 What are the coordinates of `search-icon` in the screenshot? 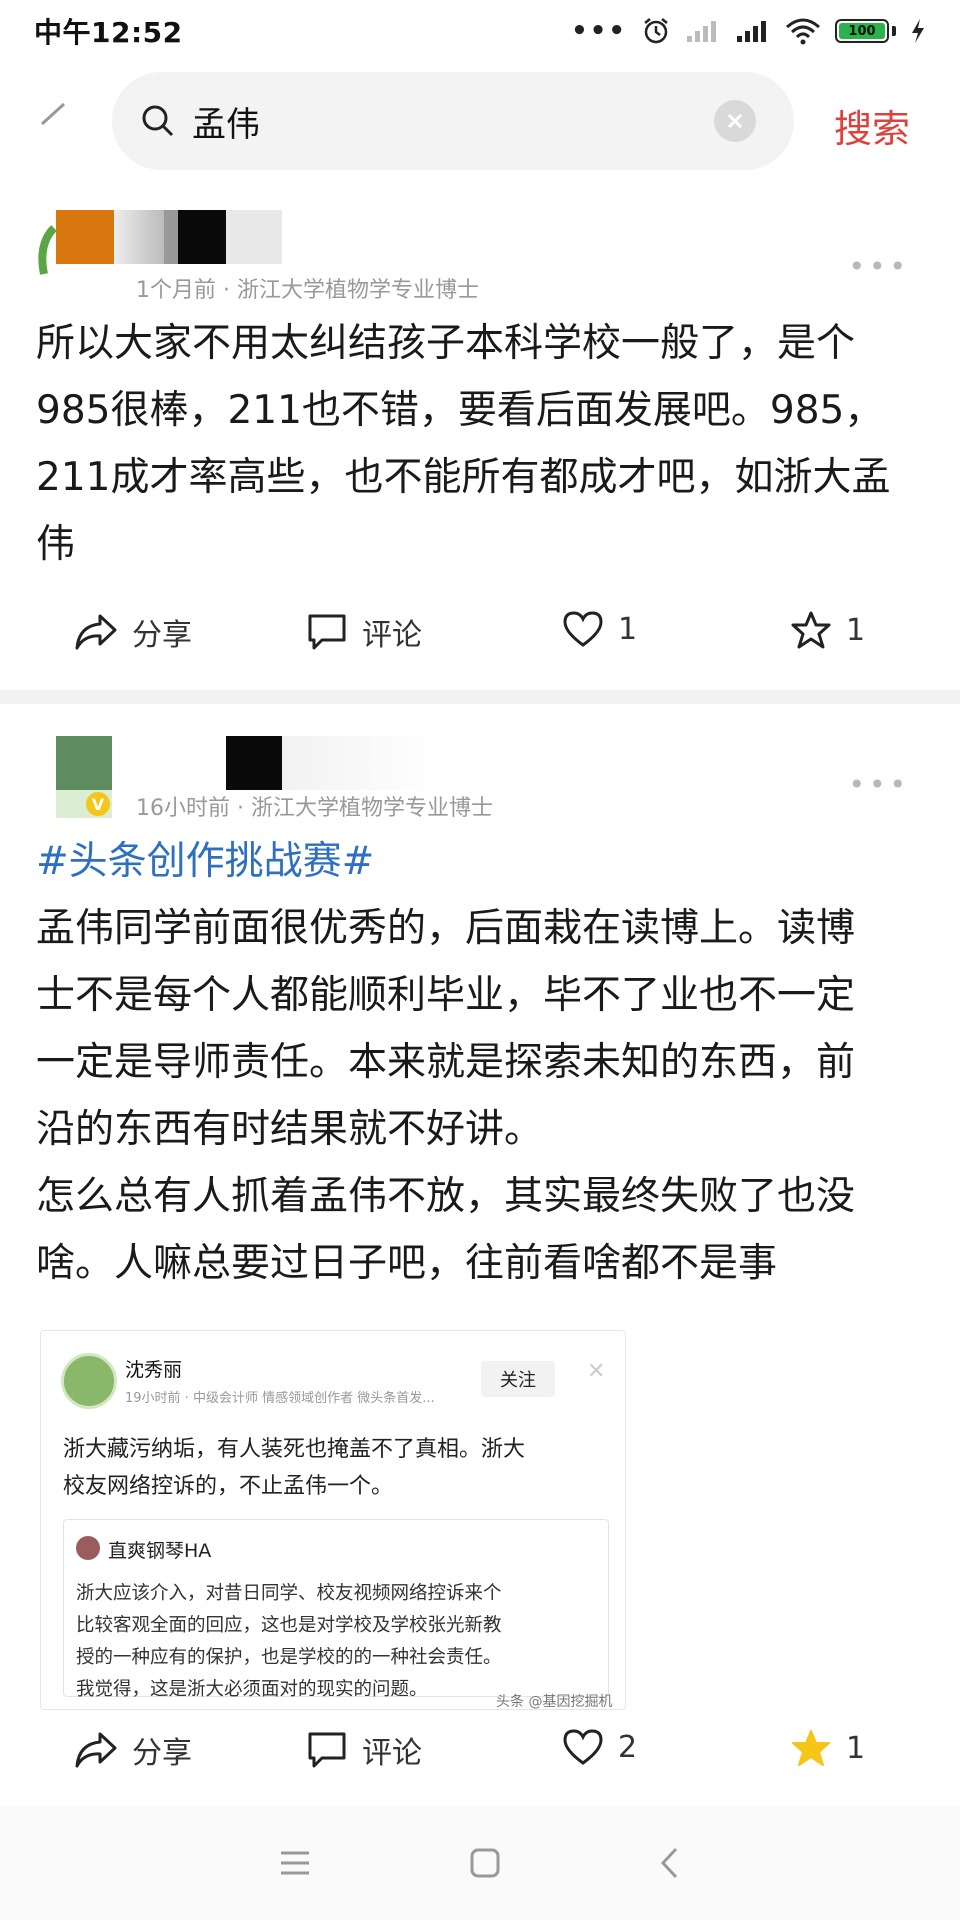 It's located at (158, 121).